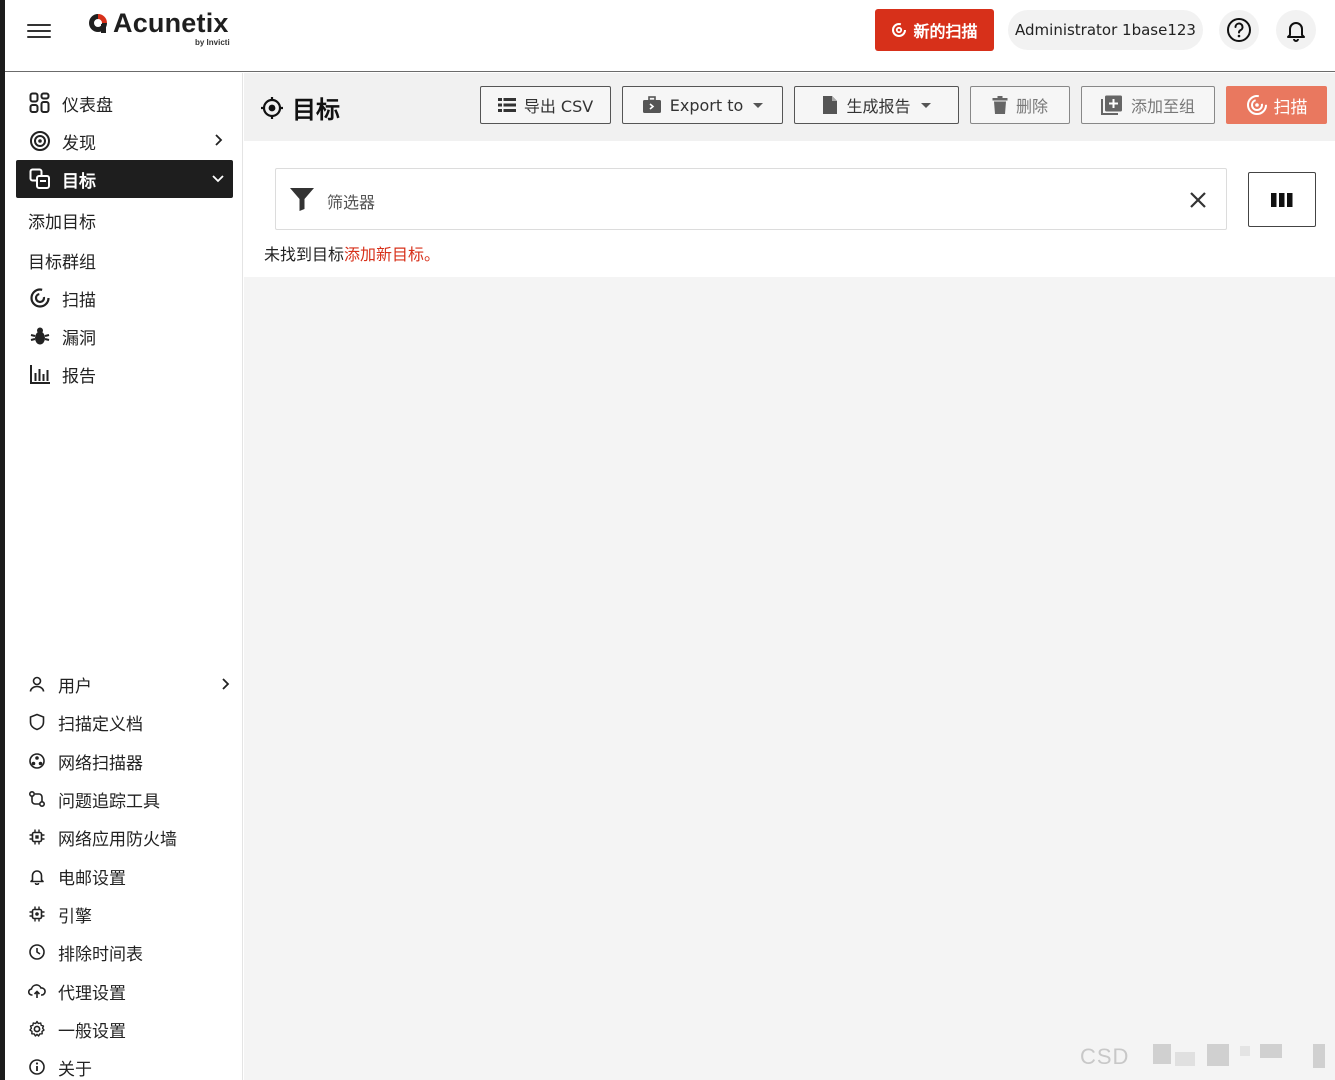 The height and width of the screenshot is (1080, 1335). Describe the element at coordinates (1105, 30) in the screenshot. I see `user-menu: Administrator 1base123` at that location.